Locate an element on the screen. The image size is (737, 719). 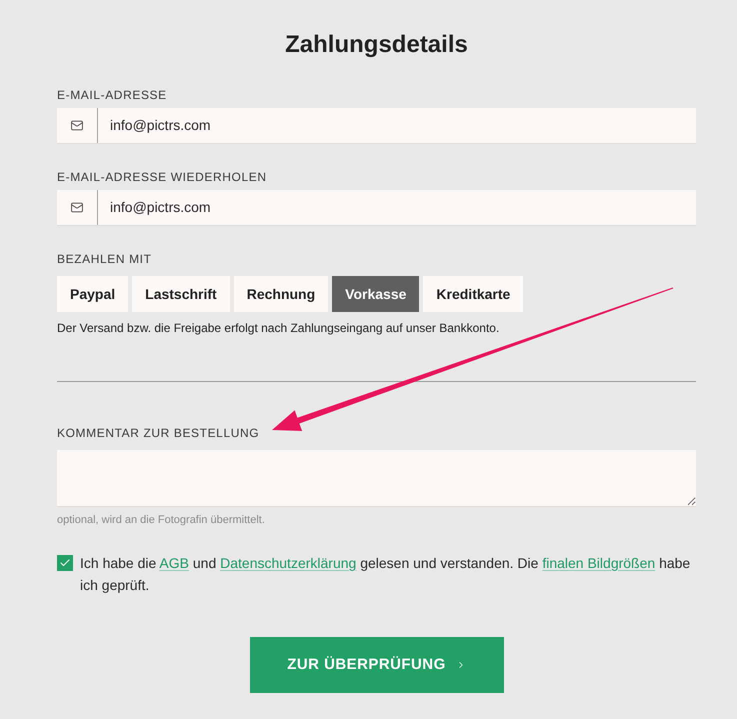
page-title: Zahlungsdetails is located at coordinates (376, 45).